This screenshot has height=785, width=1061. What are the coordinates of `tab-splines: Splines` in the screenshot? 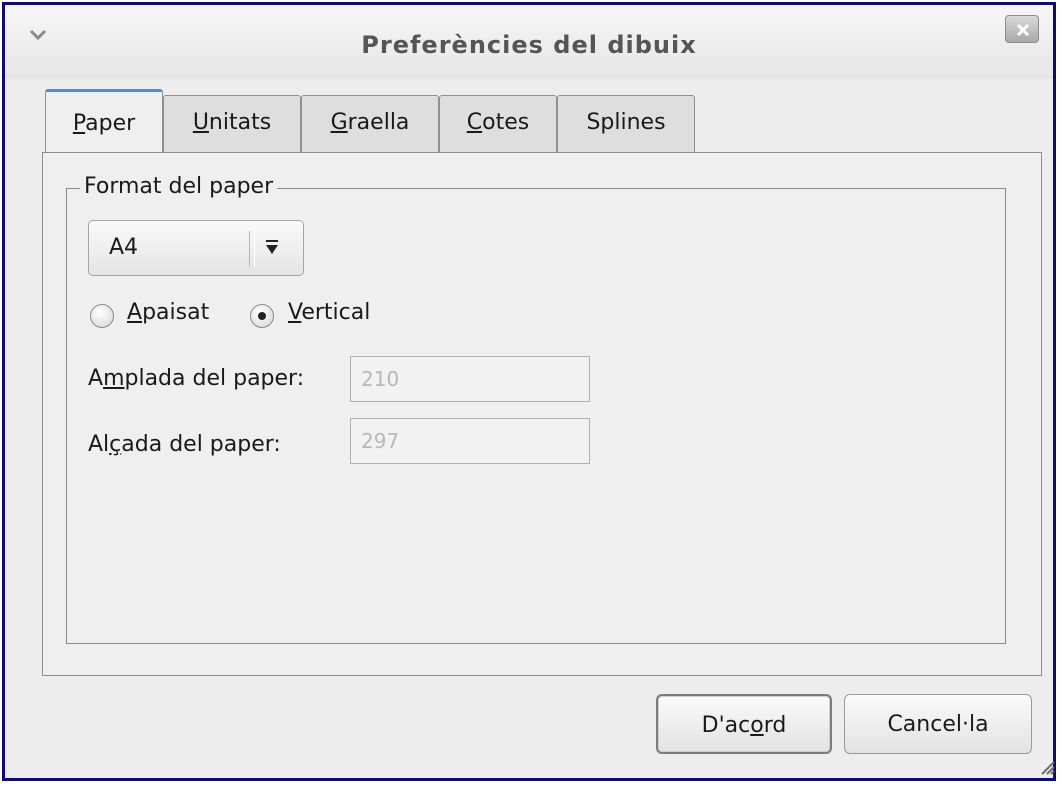 It's located at (626, 124).